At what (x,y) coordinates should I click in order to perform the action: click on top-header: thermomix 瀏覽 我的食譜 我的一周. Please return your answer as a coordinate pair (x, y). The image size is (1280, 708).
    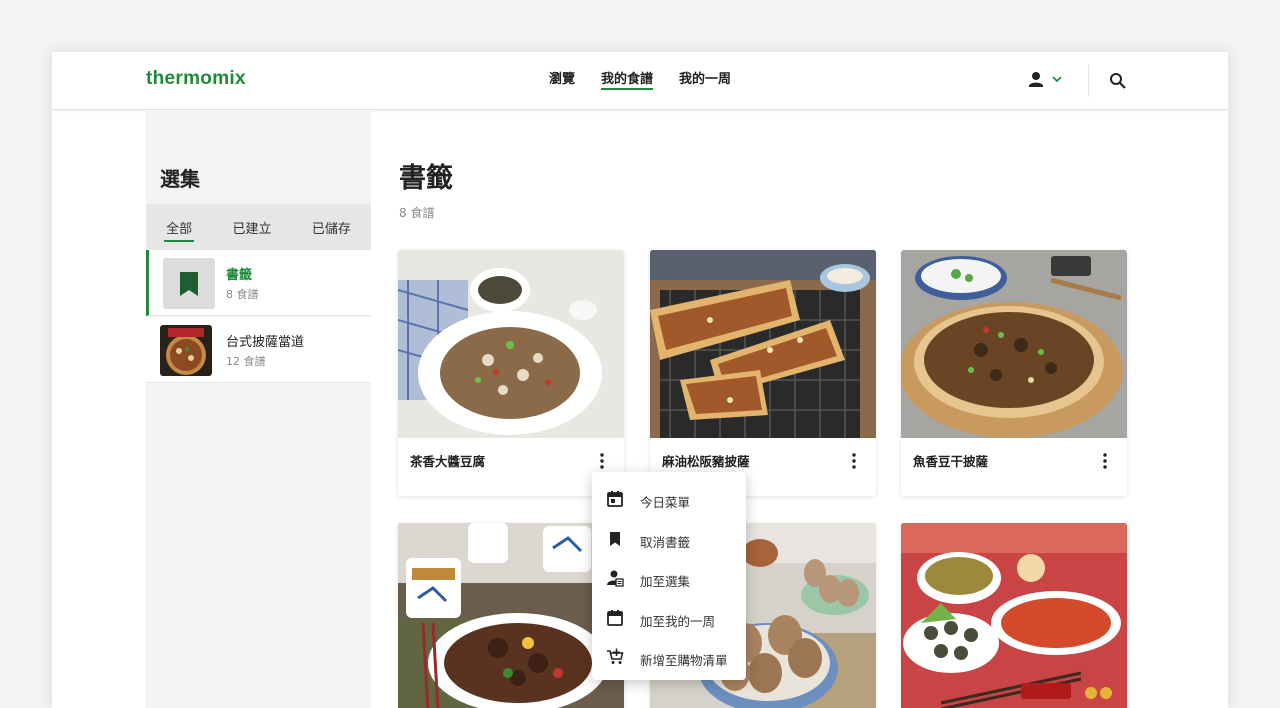
    Looking at the image, I should click on (640, 81).